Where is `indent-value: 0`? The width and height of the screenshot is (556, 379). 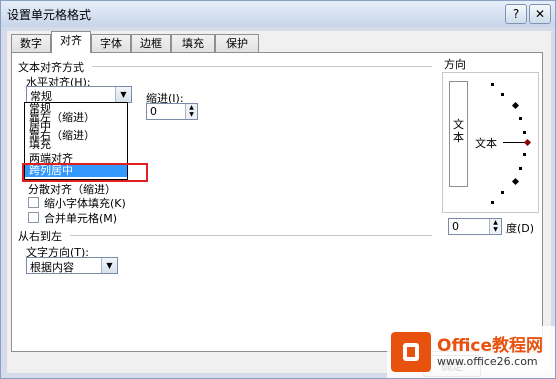 indent-value: 0 is located at coordinates (153, 111).